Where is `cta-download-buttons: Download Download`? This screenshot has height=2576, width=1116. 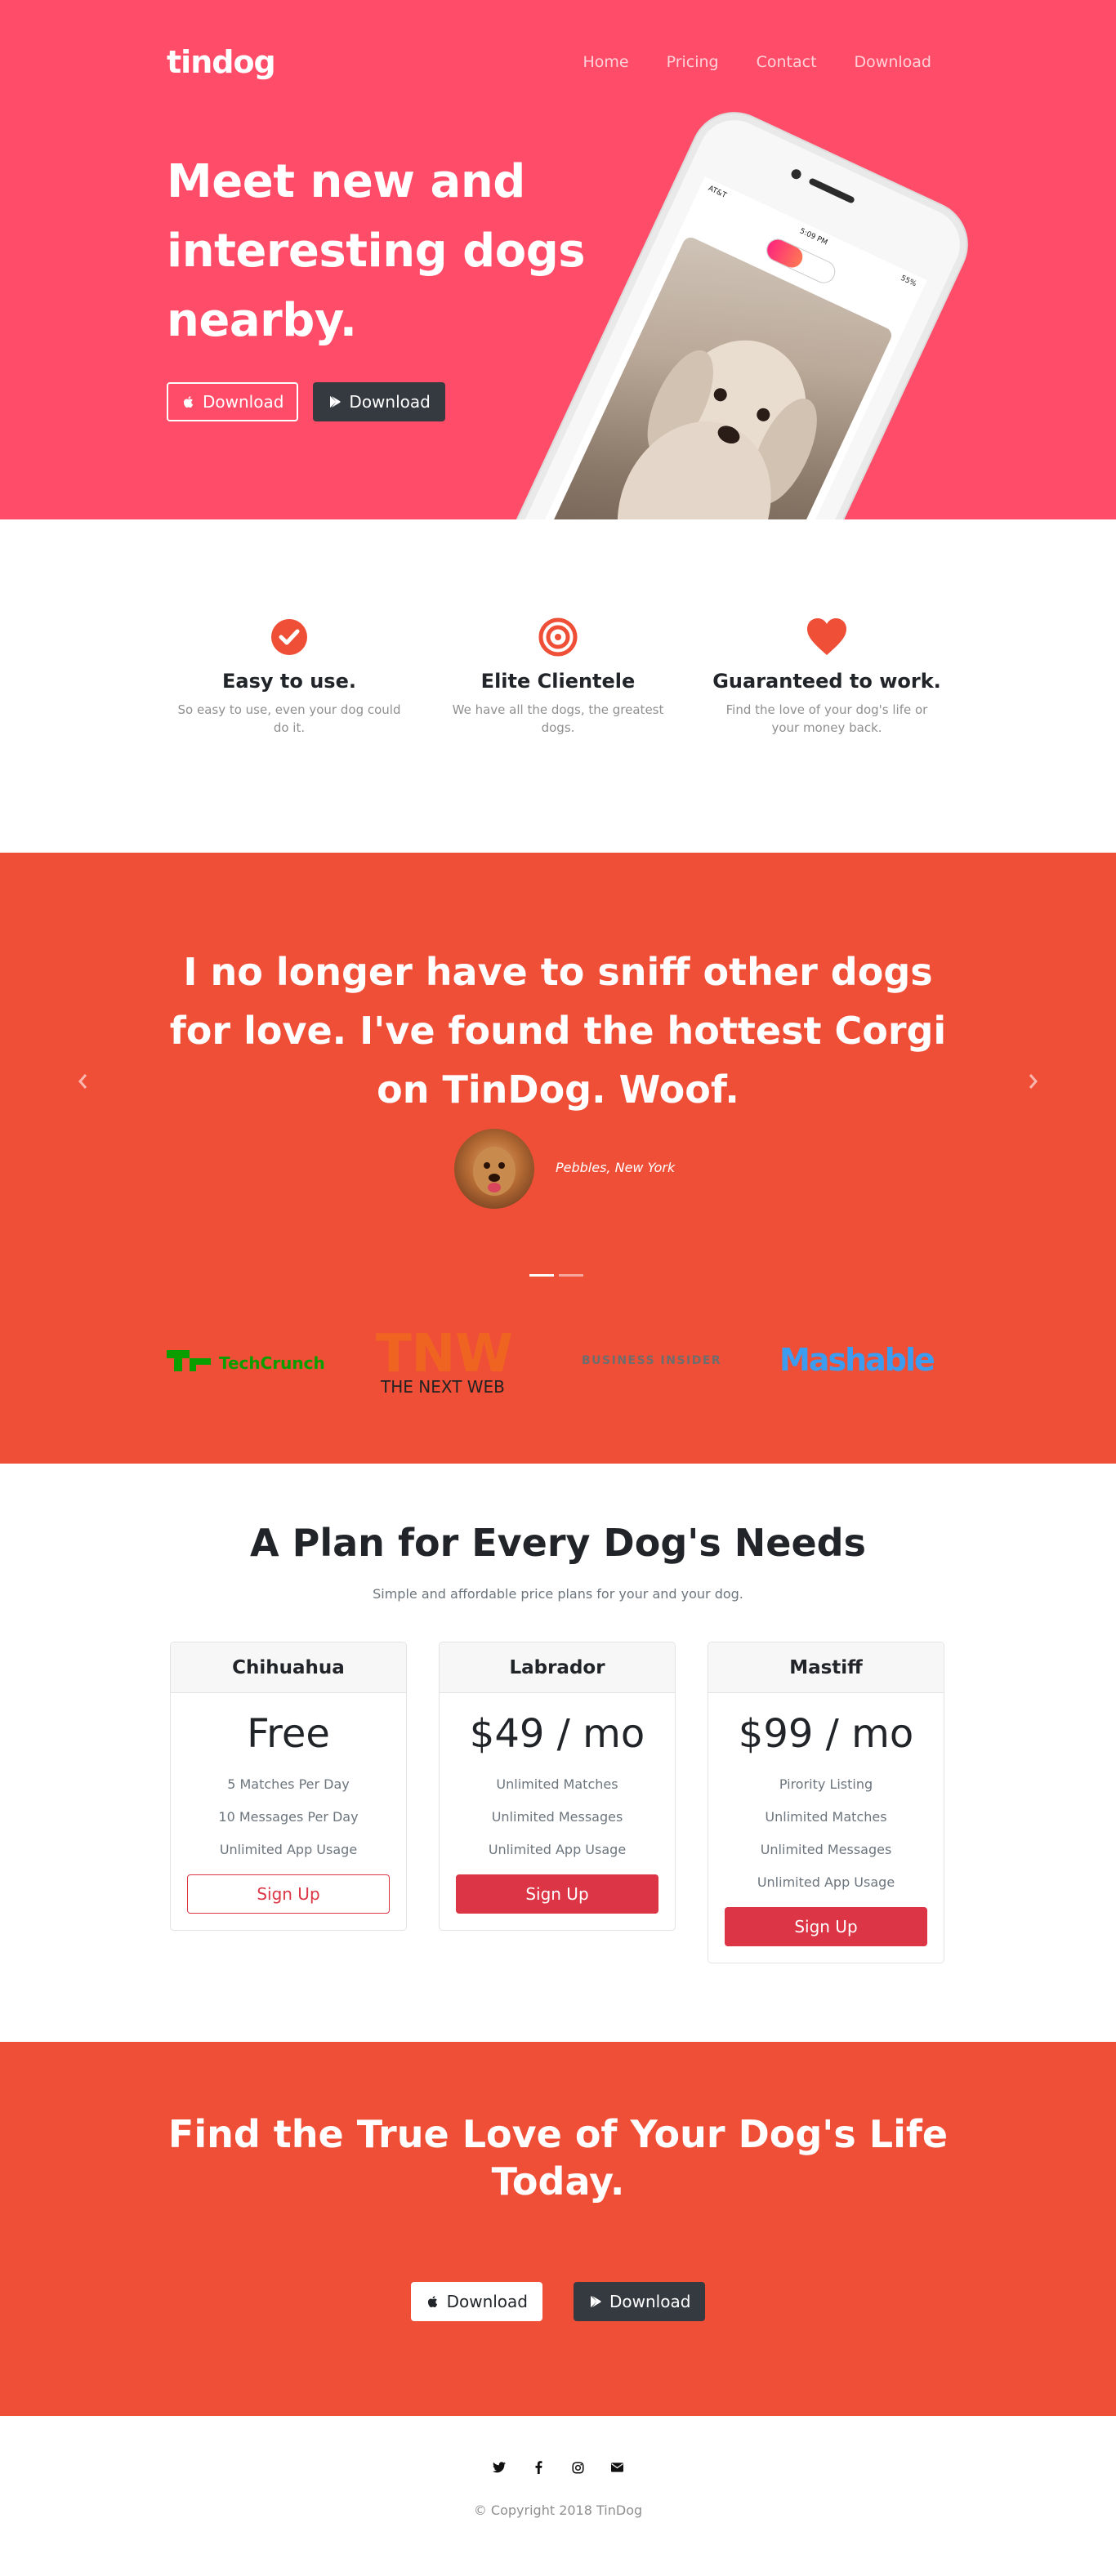 cta-download-buttons: Download Download is located at coordinates (558, 2301).